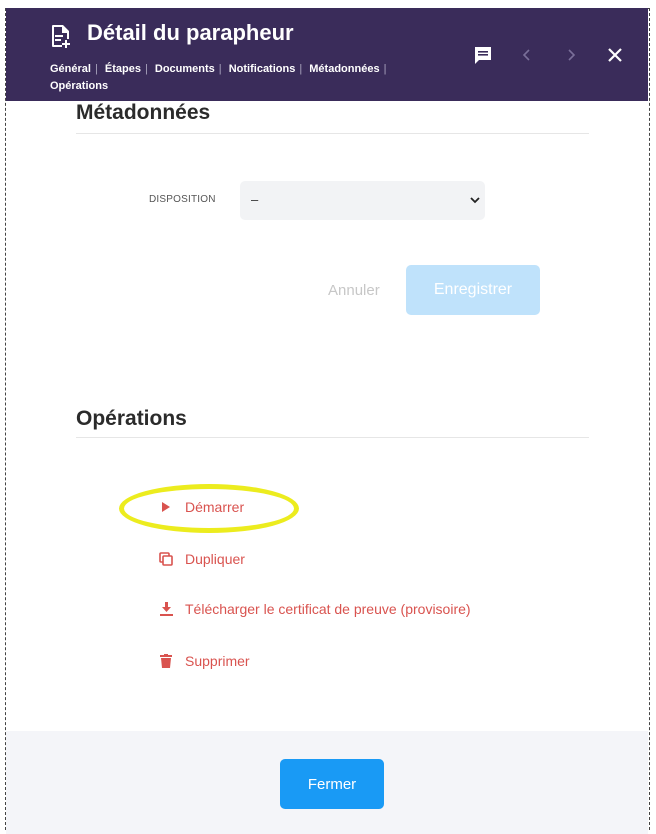  Describe the element at coordinates (362, 200) in the screenshot. I see `disposition-select: –` at that location.